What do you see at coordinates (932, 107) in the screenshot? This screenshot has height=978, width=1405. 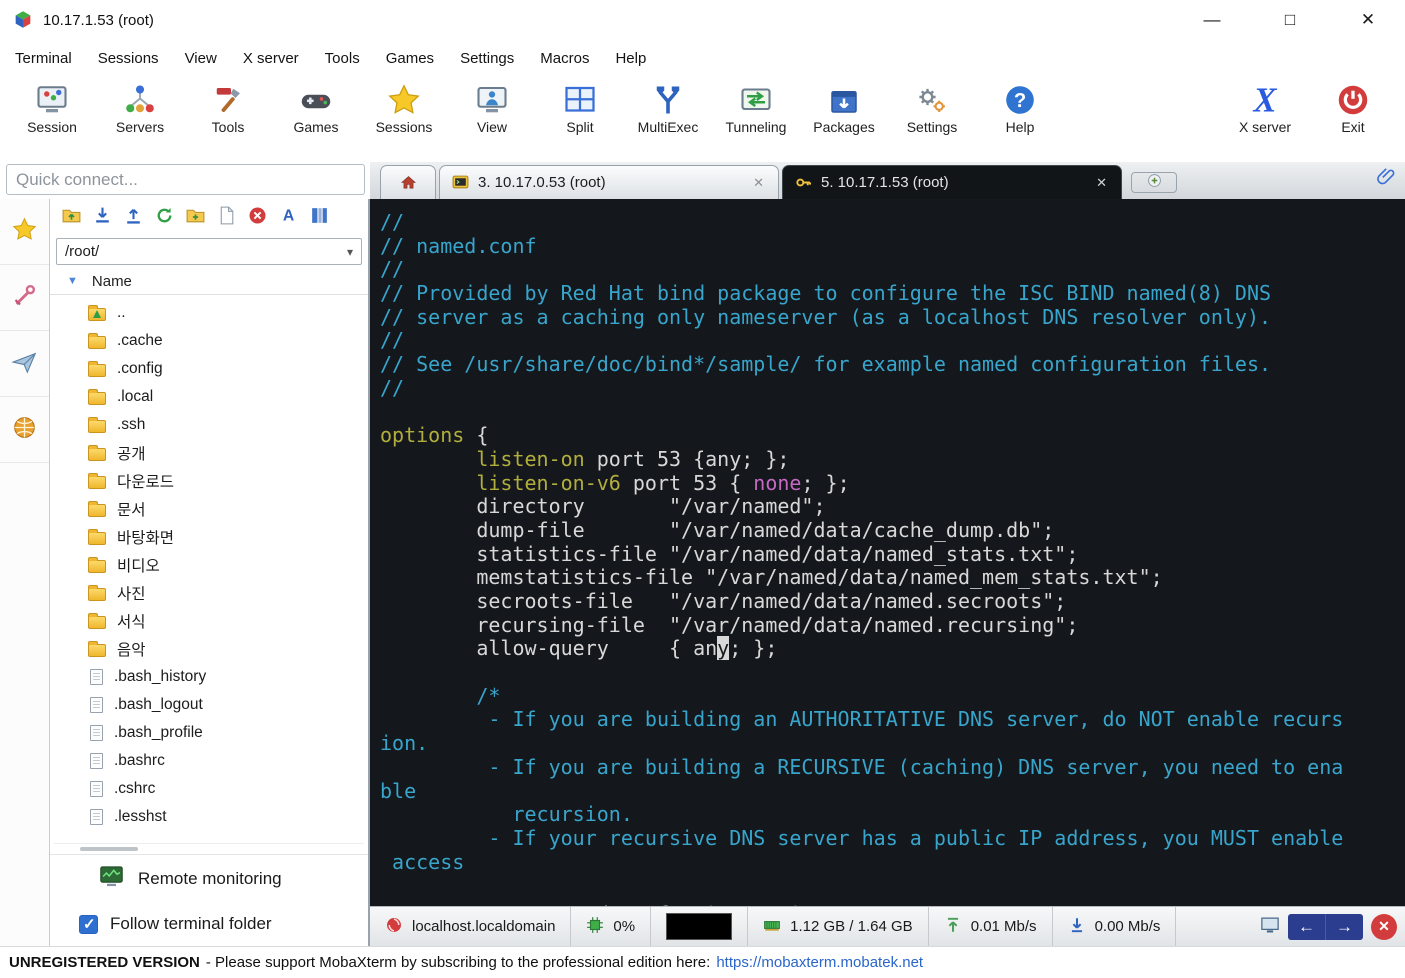 I see `settings-button: Settings` at bounding box center [932, 107].